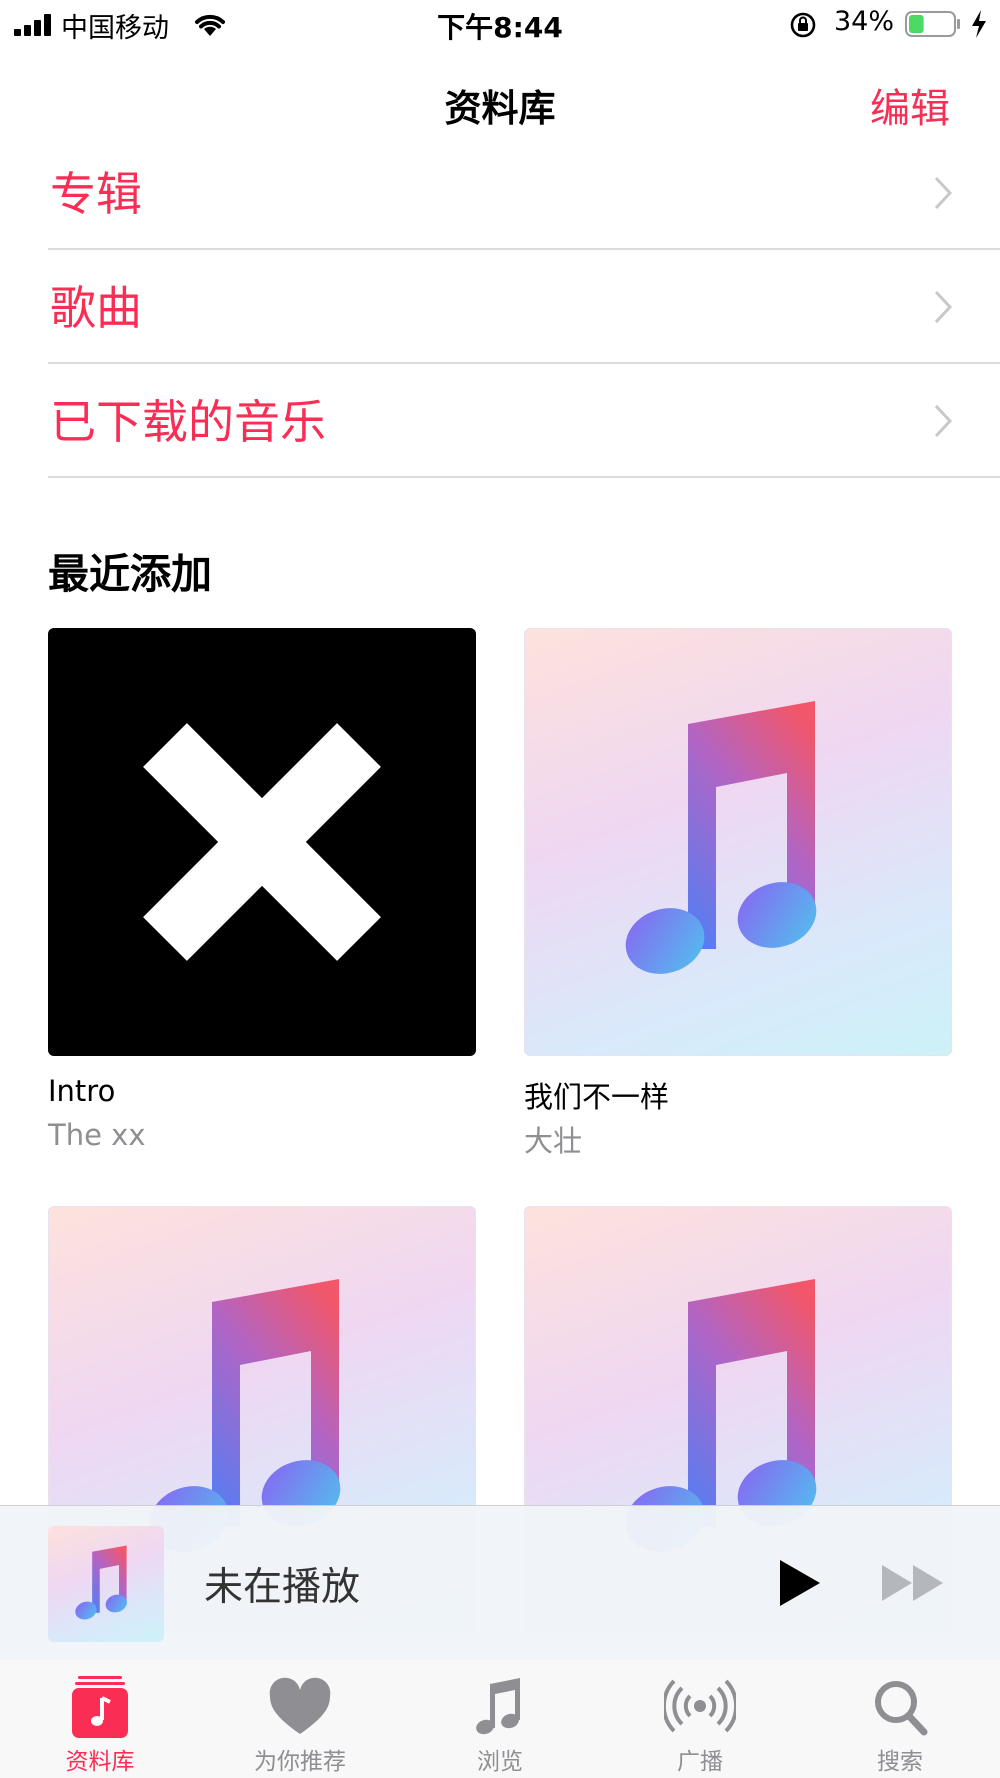 The width and height of the screenshot is (1000, 1778). I want to click on charging-icon, so click(979, 24).